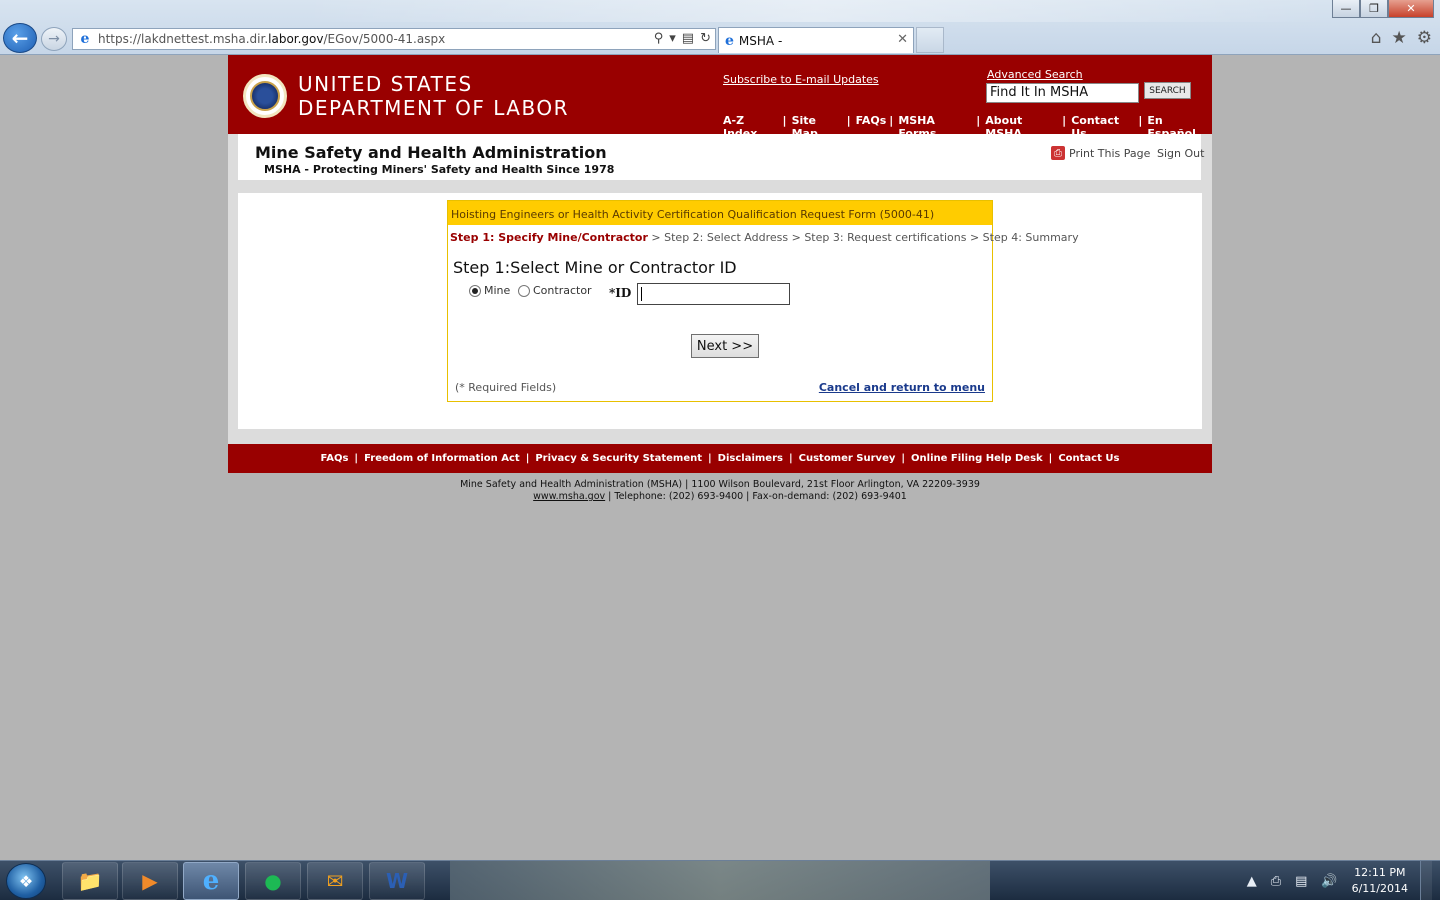  I want to click on outlook-icon: ✉, so click(335, 881).